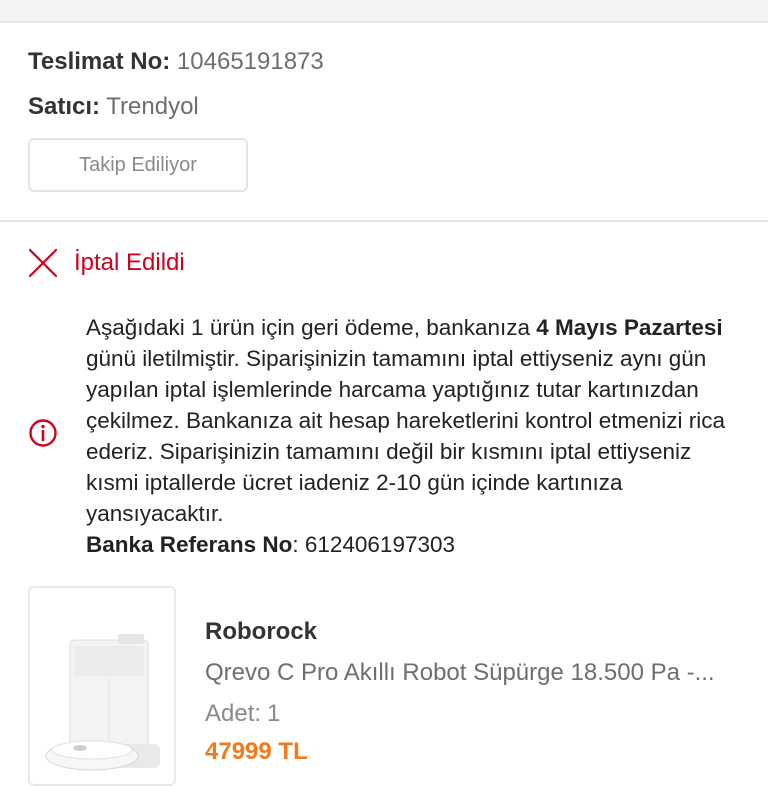  Describe the element at coordinates (250, 61) in the screenshot. I see `delivery-number-value: 10465191873` at that location.